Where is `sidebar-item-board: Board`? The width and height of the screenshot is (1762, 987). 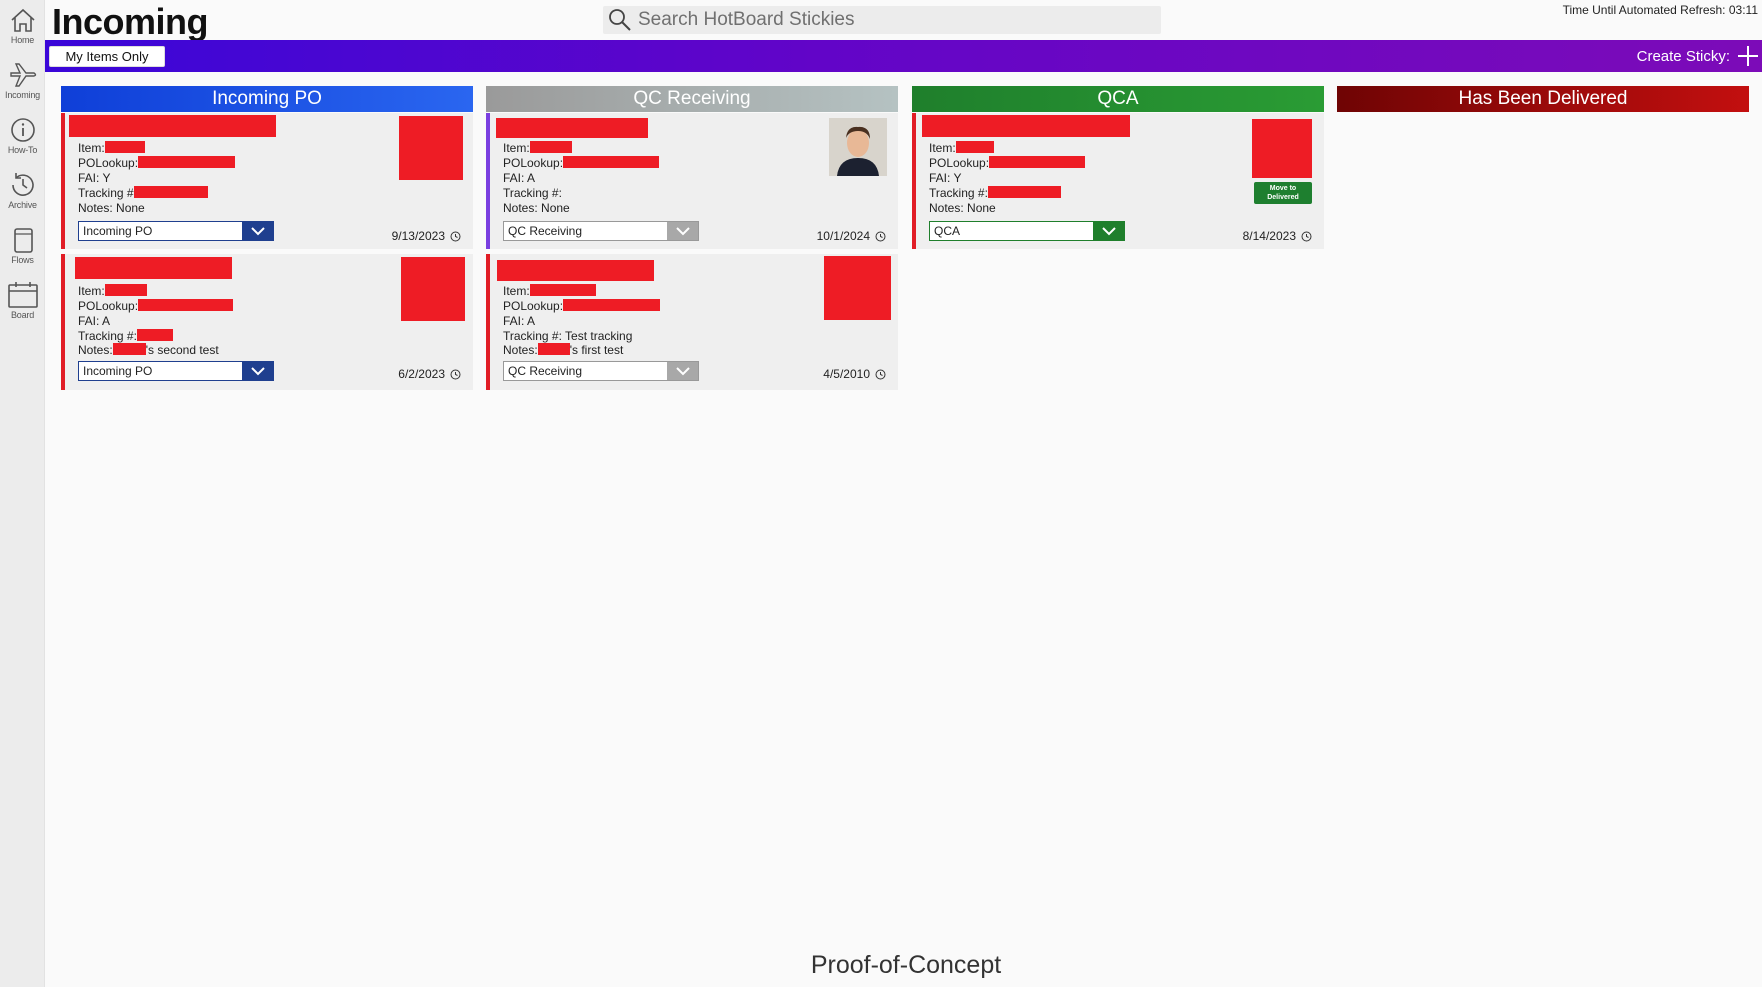 sidebar-item-board: Board is located at coordinates (22, 302).